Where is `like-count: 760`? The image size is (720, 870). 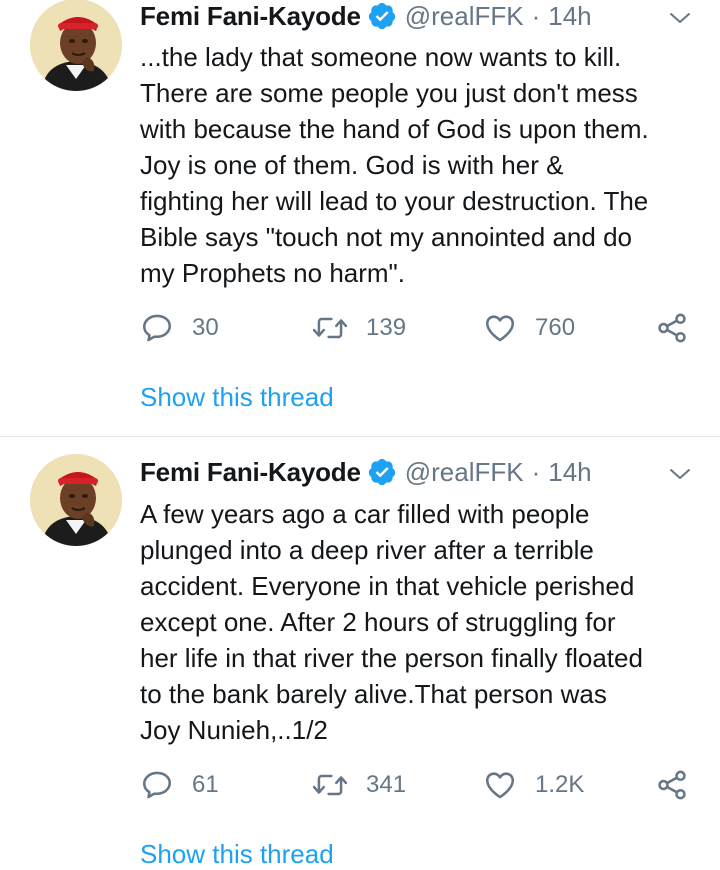 like-count: 760 is located at coordinates (555, 327).